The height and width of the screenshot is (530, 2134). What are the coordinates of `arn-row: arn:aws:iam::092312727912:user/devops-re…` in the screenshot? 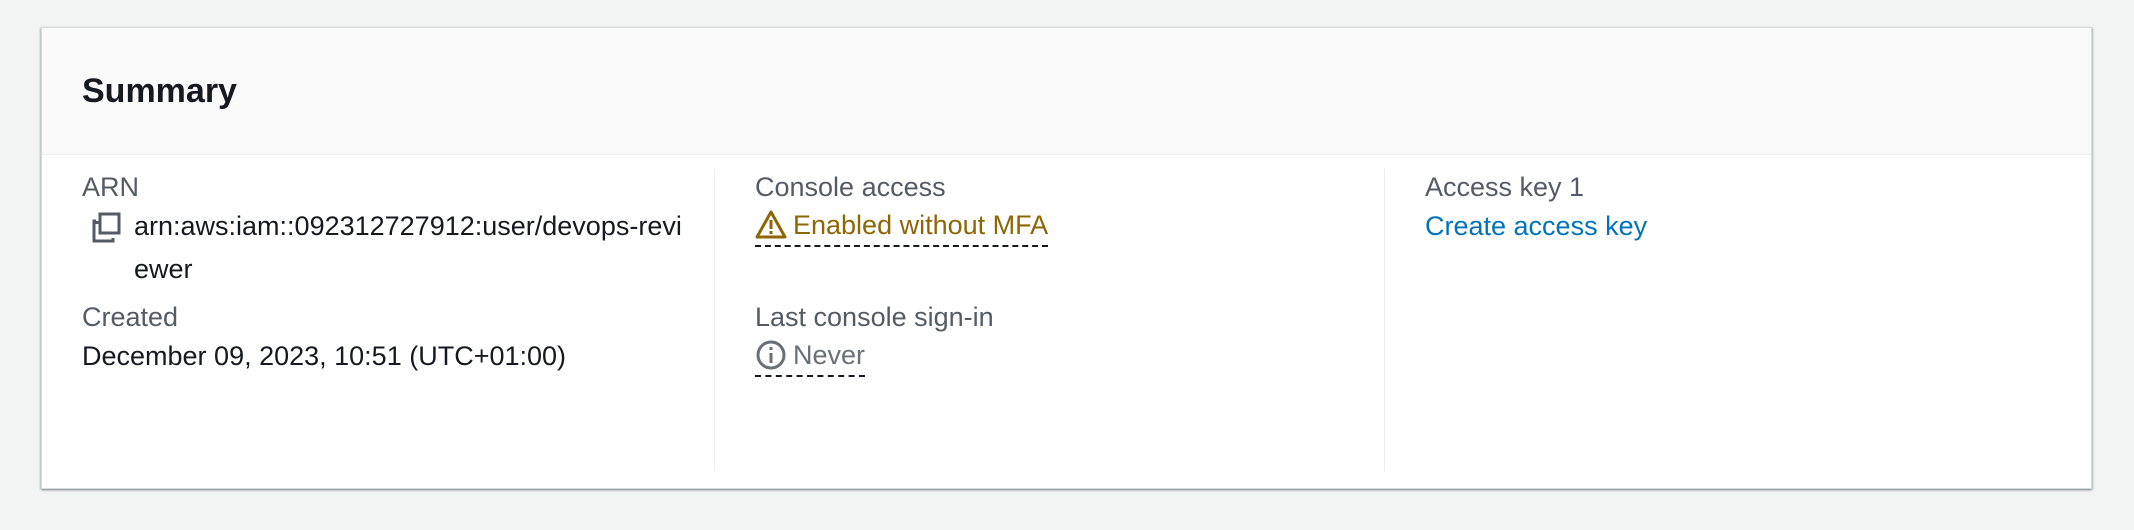 It's located at (388, 248).